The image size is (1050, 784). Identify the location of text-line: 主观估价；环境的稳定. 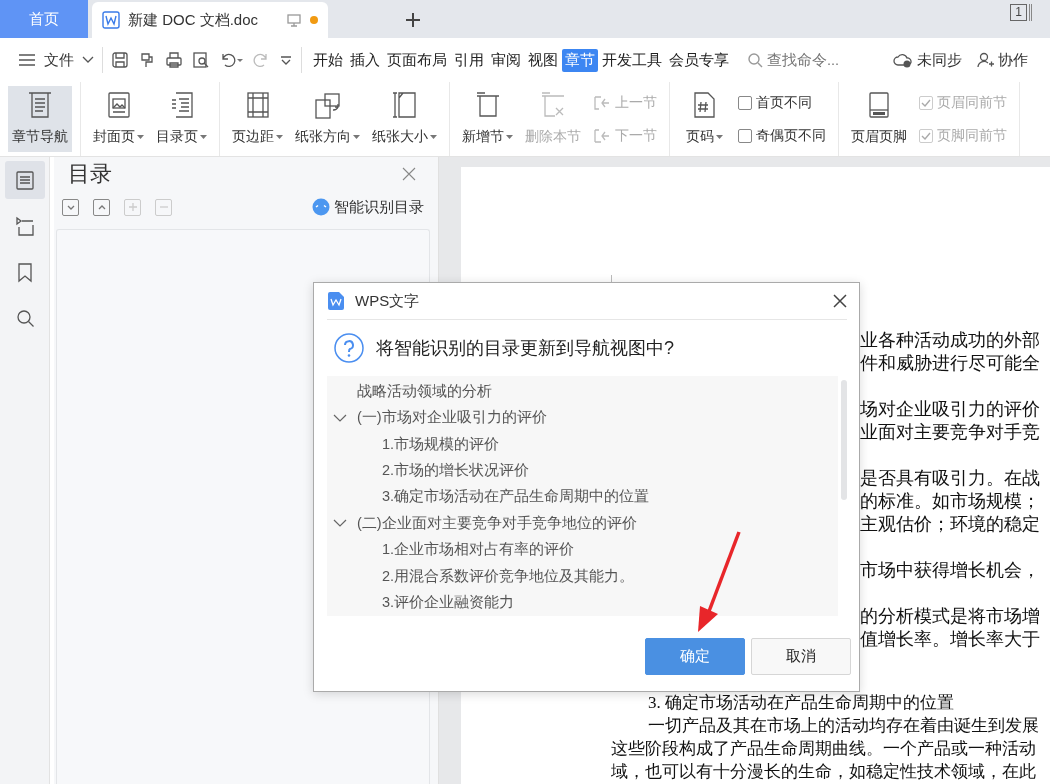
(950, 524).